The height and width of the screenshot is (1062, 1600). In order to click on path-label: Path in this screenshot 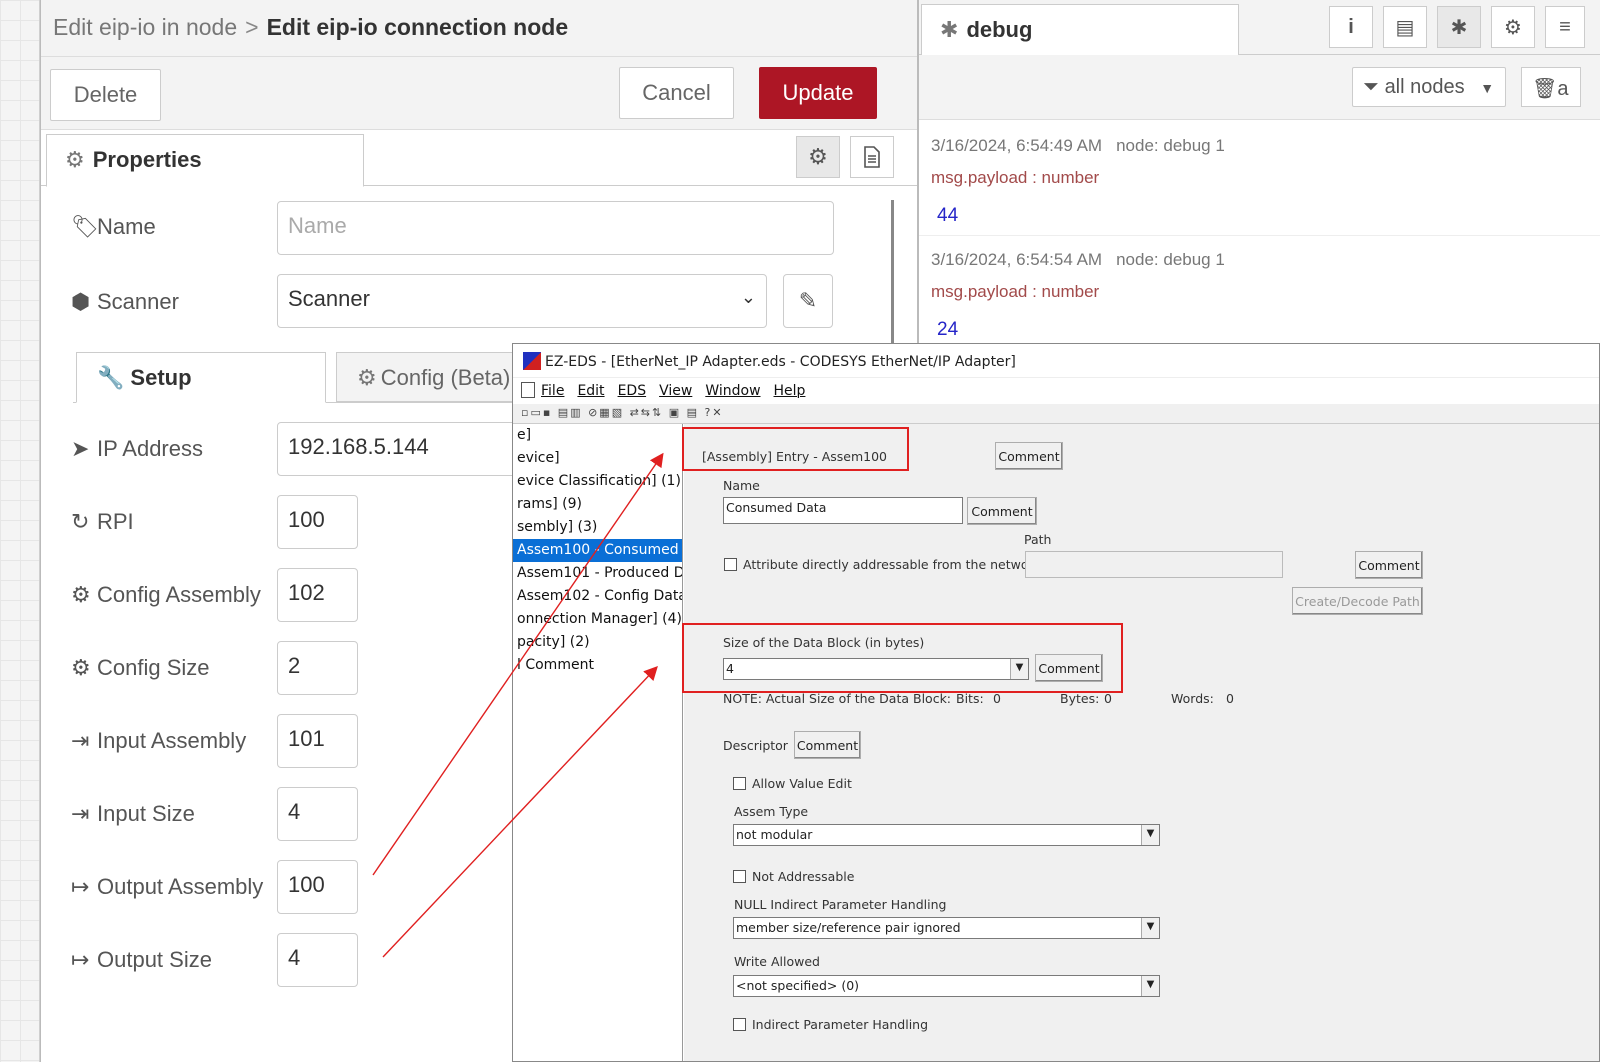, I will do `click(1038, 539)`.